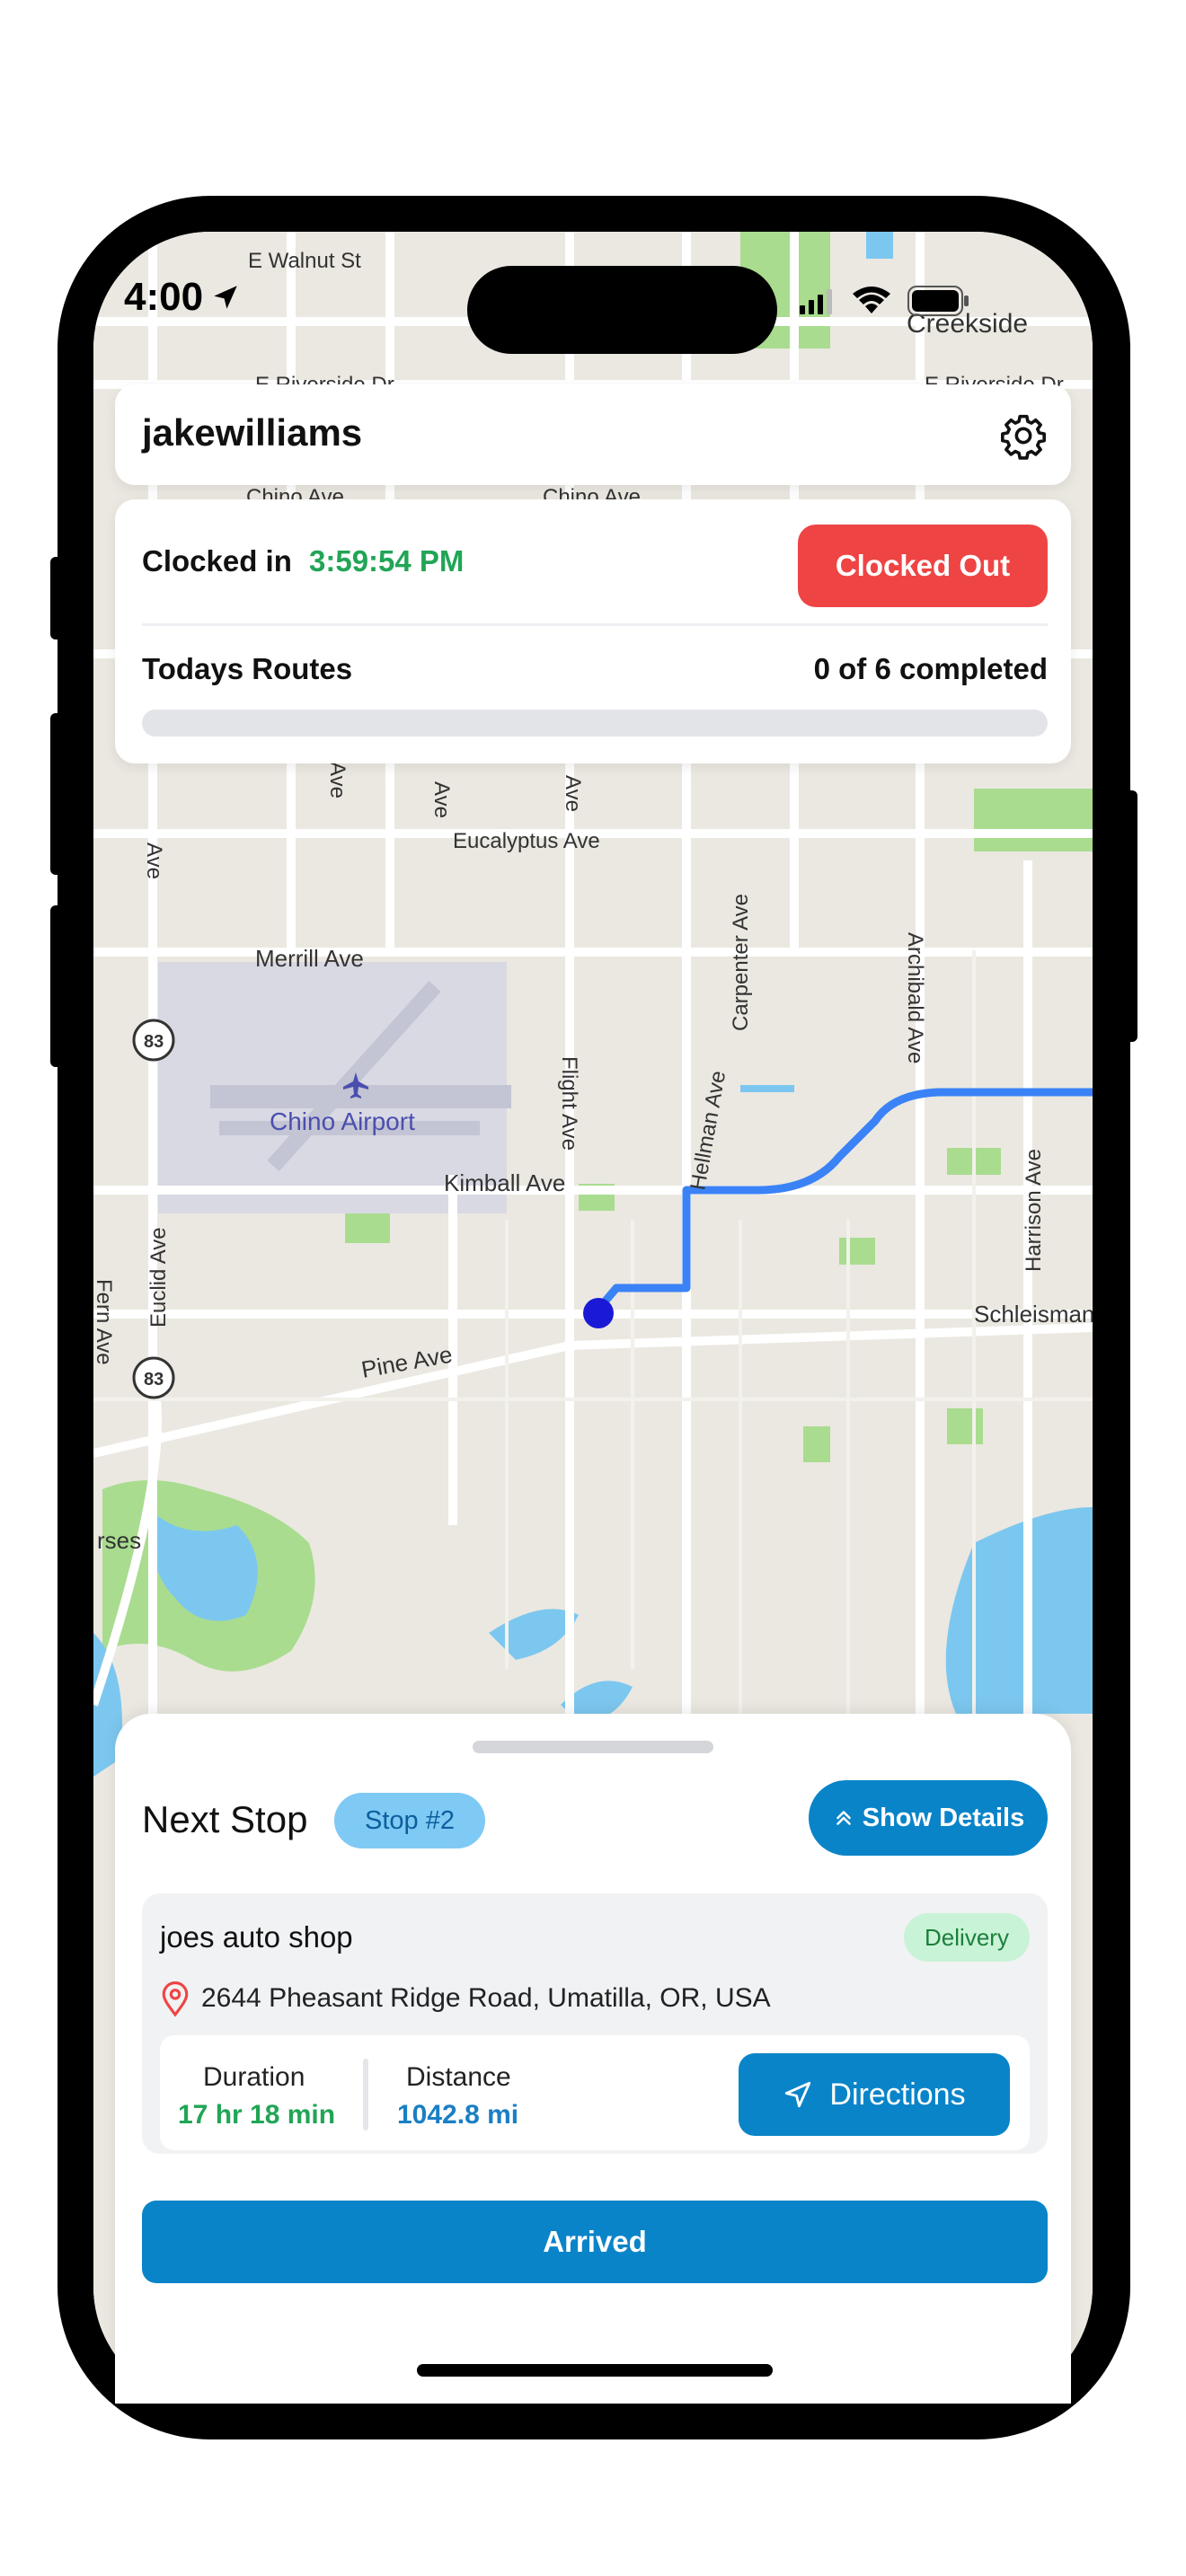 The width and height of the screenshot is (1186, 2576). Describe the element at coordinates (175, 1999) in the screenshot. I see `map-pin-icon` at that location.